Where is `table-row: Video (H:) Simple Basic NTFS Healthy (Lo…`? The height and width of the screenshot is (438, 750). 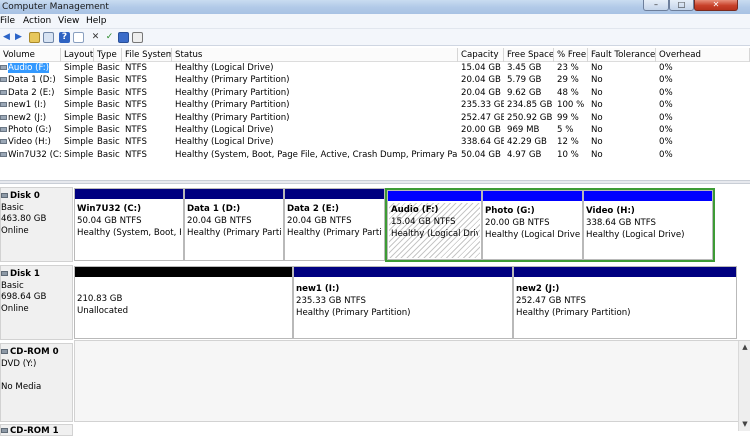
table-row: Video (H:) Simple Basic NTFS Healthy (Lo… is located at coordinates (375, 142).